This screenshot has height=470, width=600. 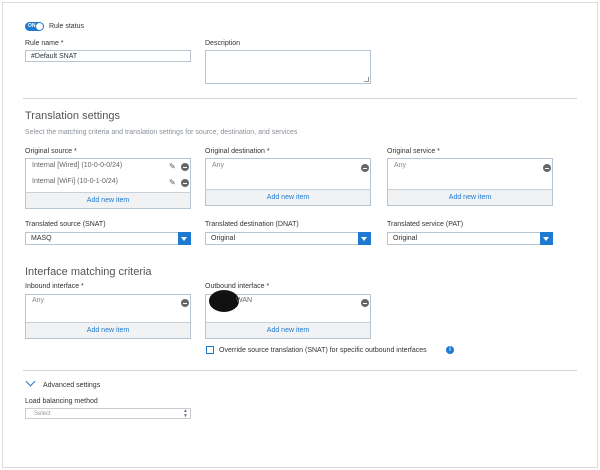 What do you see at coordinates (470, 182) in the screenshot?
I see `original-service-list: Any Add new item` at bounding box center [470, 182].